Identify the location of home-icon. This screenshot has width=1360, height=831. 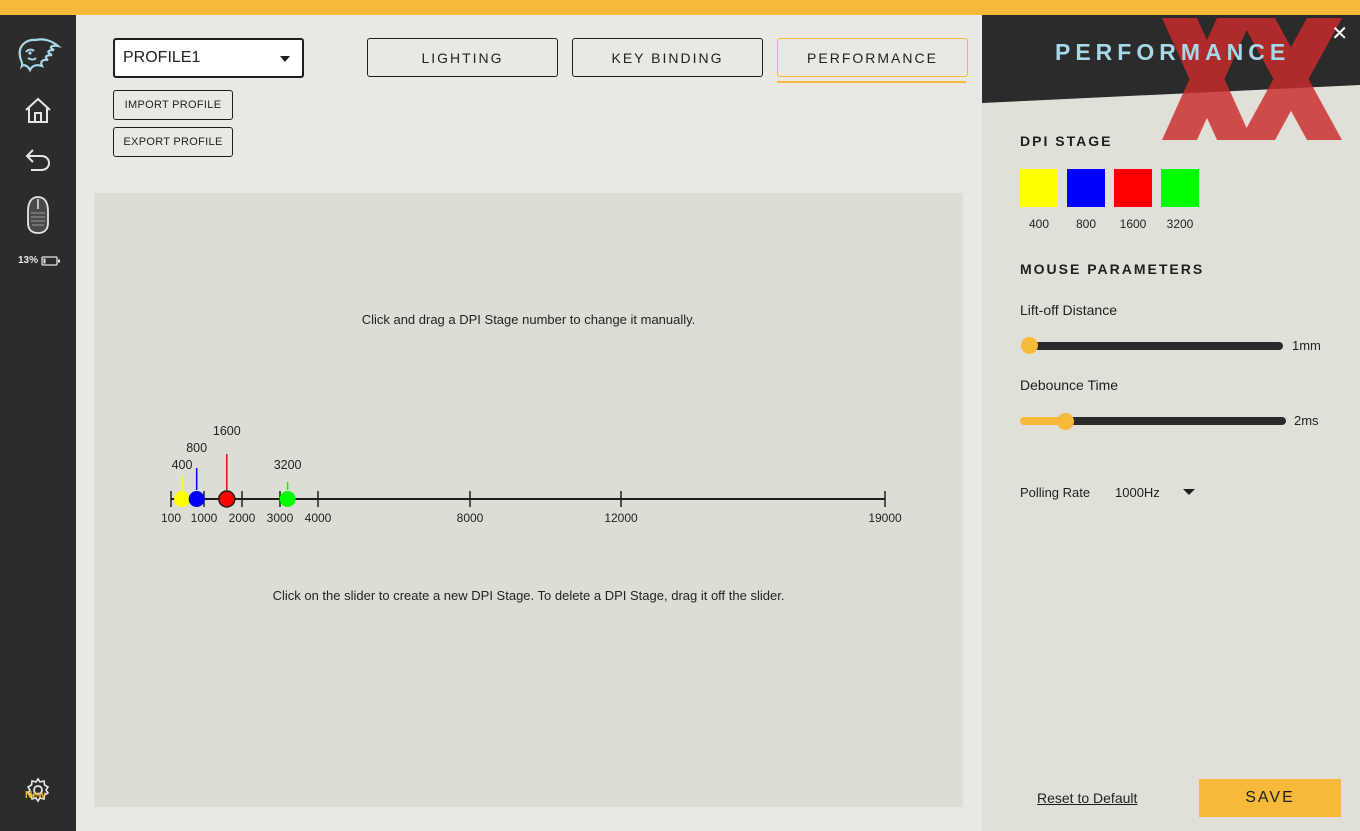
(38, 110).